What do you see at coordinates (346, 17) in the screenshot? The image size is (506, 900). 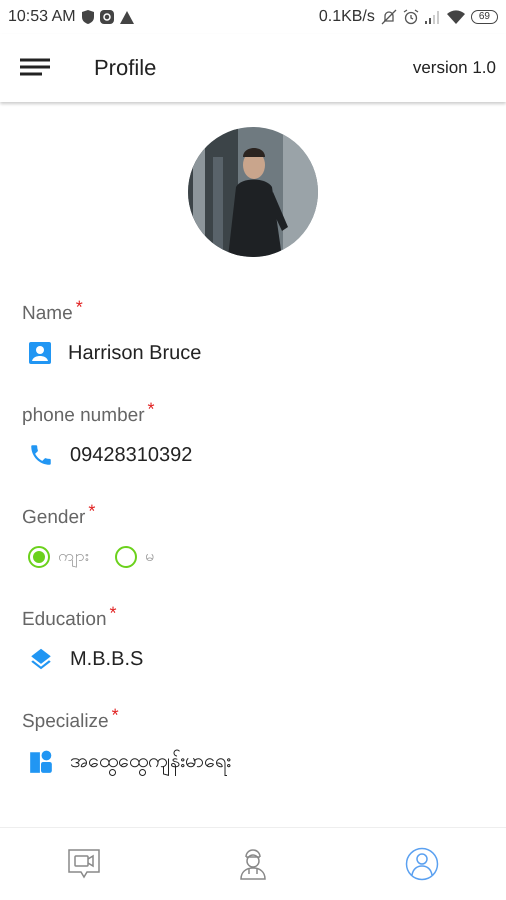 I see `network-speed: 0.1KB/s` at bounding box center [346, 17].